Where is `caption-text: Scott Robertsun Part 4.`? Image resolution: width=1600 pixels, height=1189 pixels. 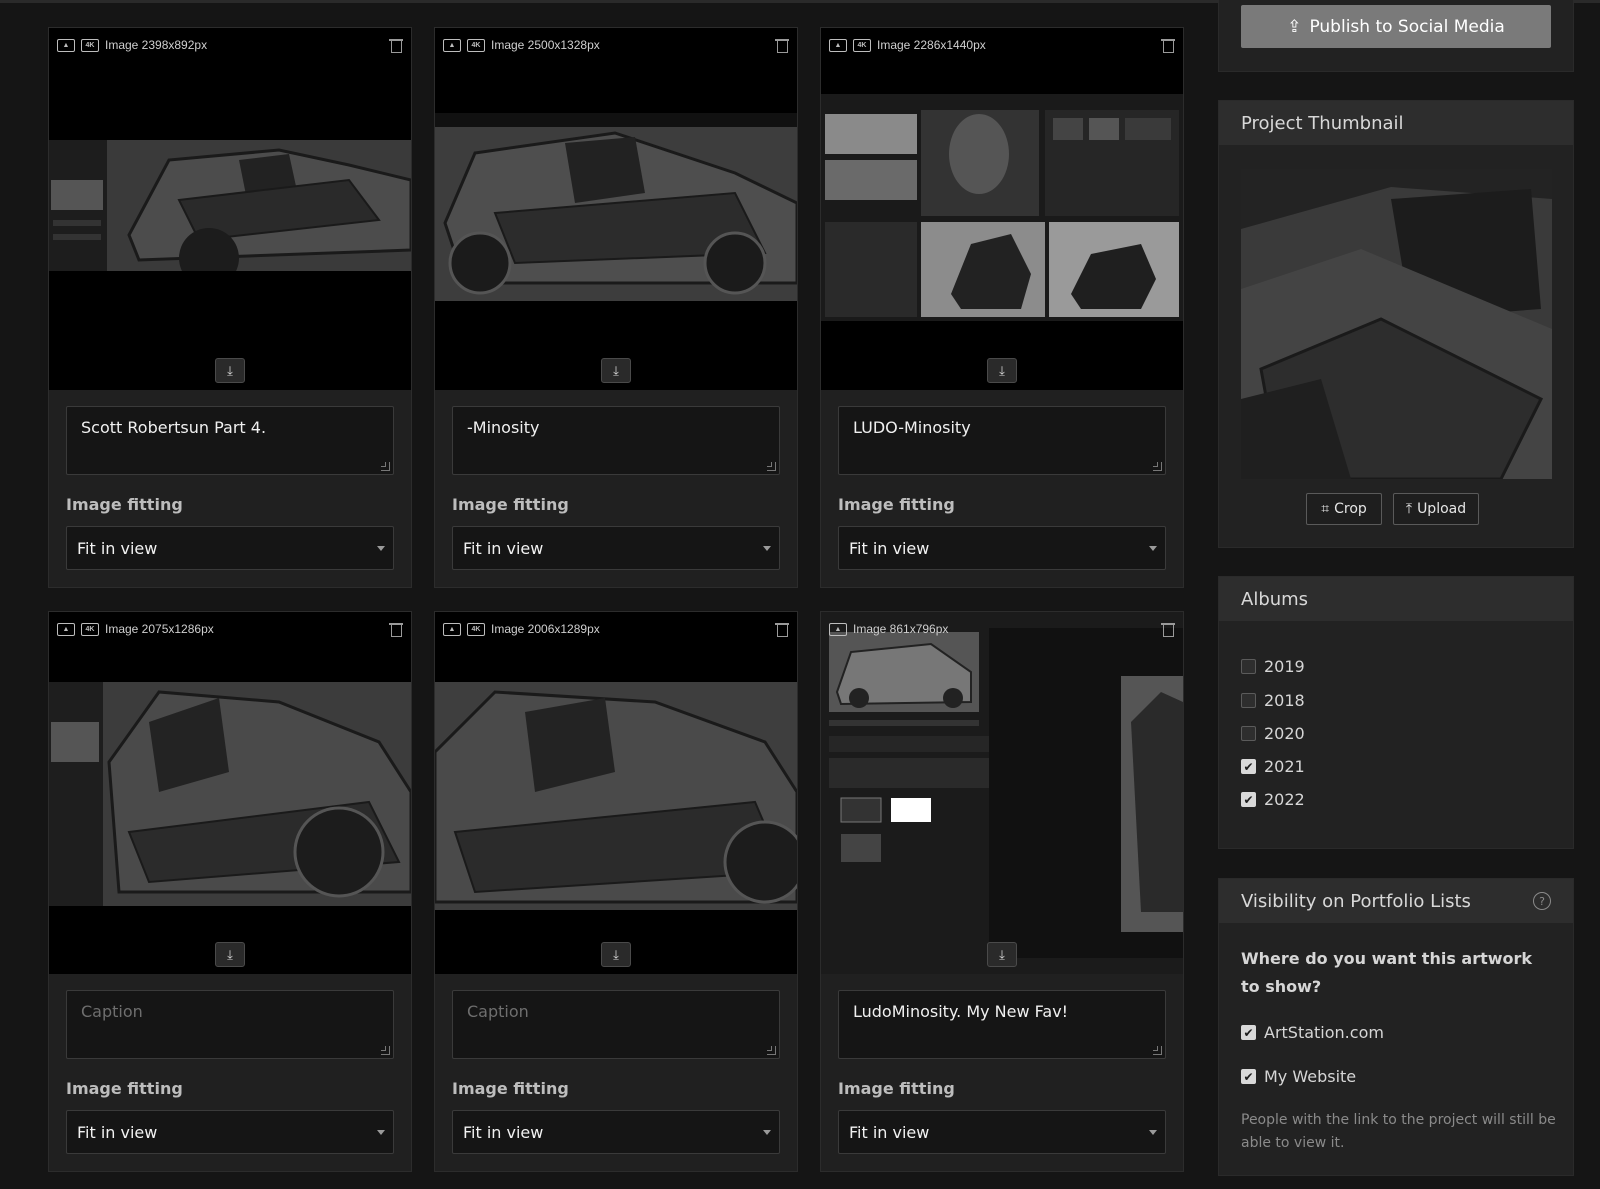
caption-text: Scott Robertsun Part 4. is located at coordinates (174, 427).